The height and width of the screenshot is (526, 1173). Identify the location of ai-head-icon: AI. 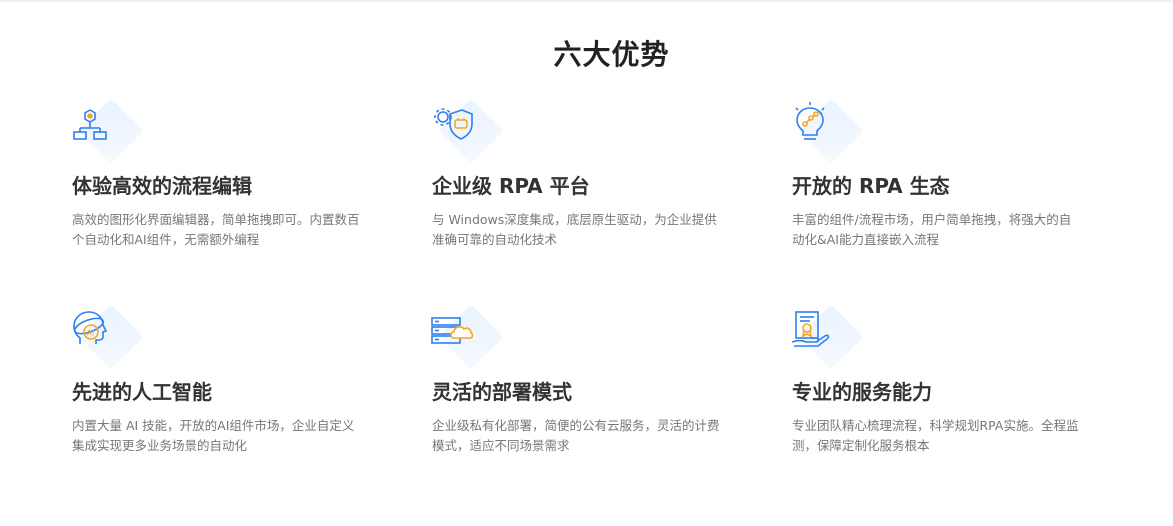
(90, 327).